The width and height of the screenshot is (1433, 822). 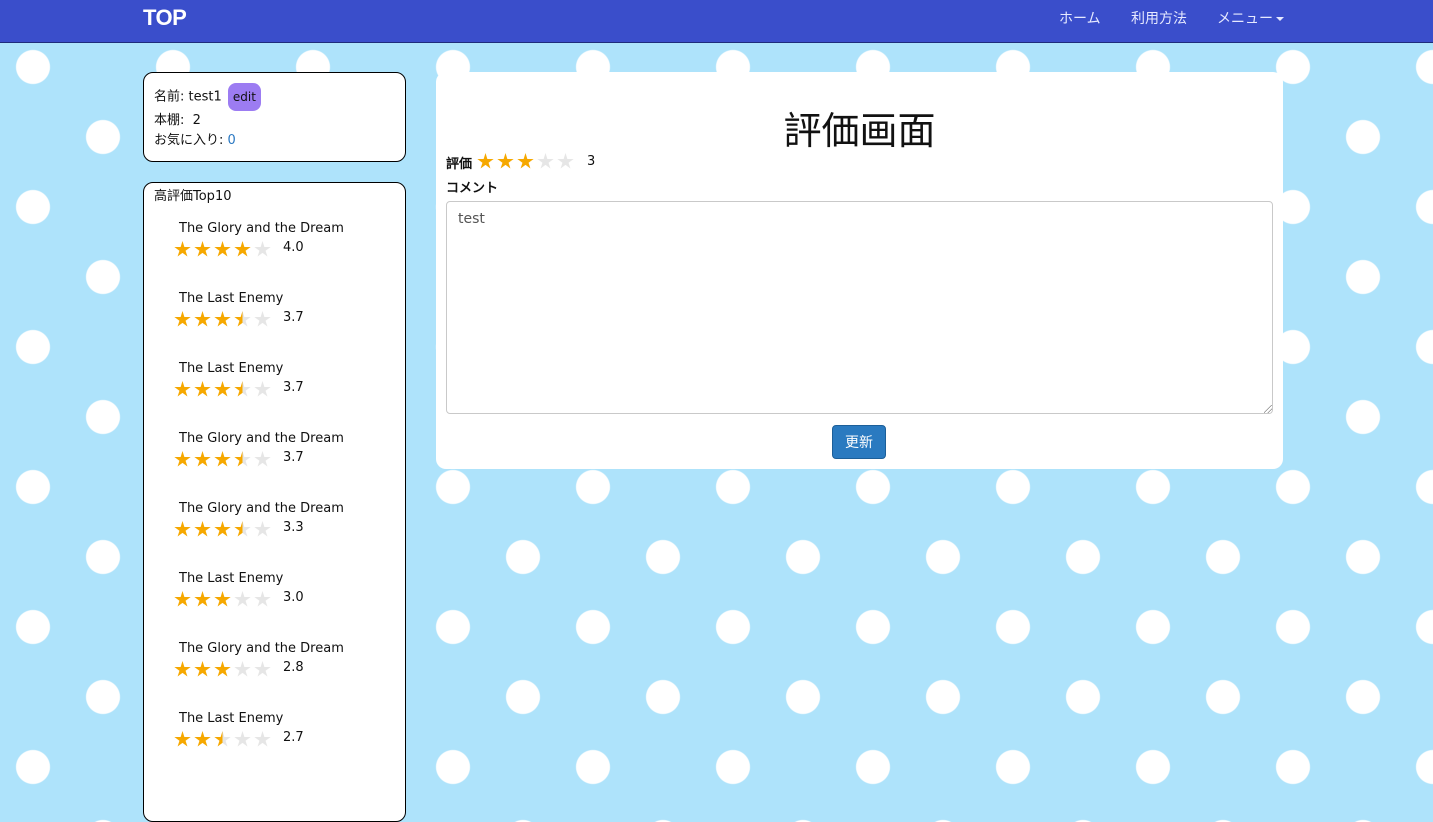 What do you see at coordinates (1268, 409) in the screenshot?
I see `textarea-resize-handle` at bounding box center [1268, 409].